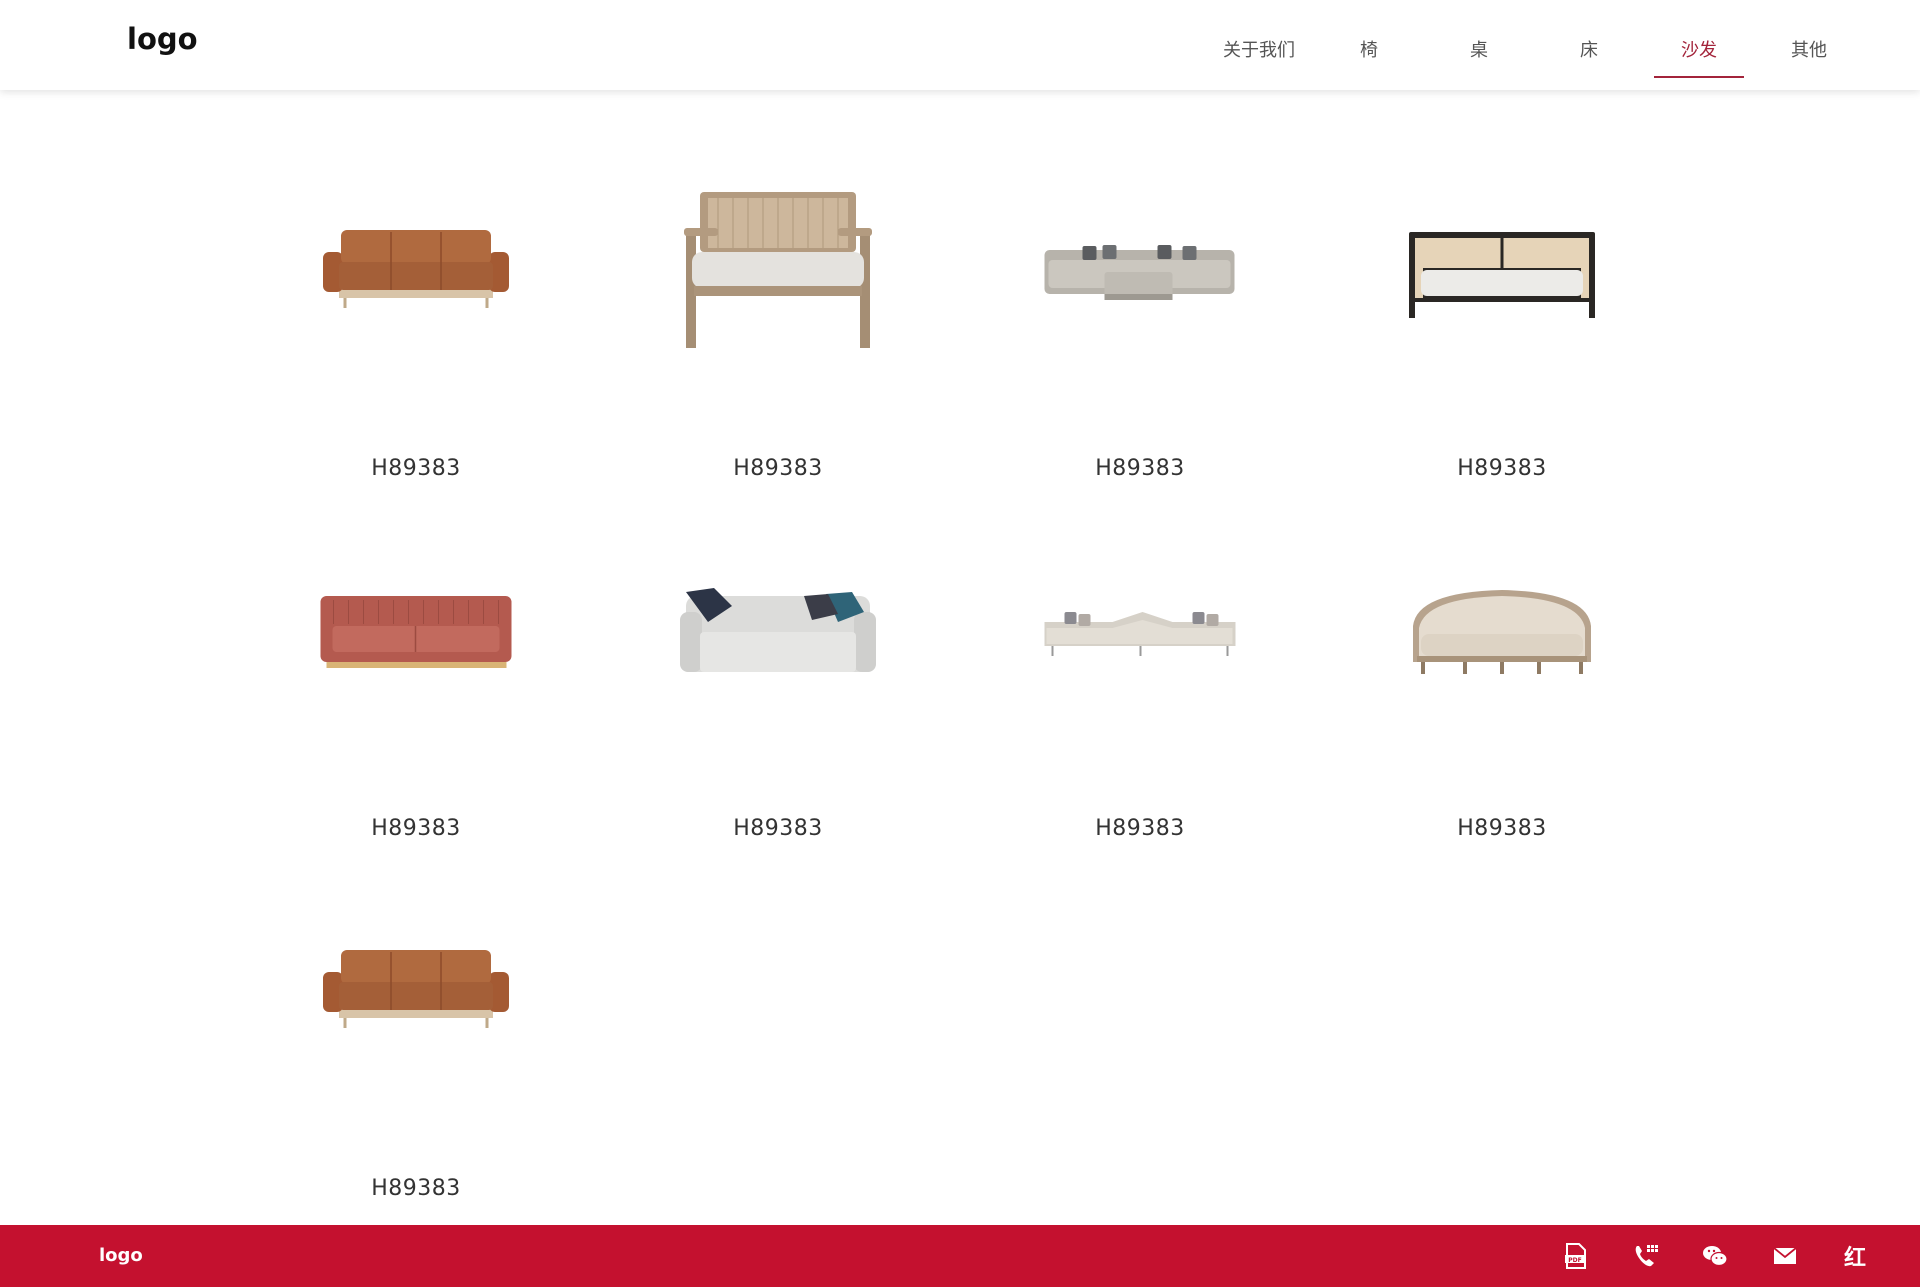 The image size is (1920, 1287). Describe the element at coordinates (1502, 632) in the screenshot. I see `camelback-sofa-image` at that location.